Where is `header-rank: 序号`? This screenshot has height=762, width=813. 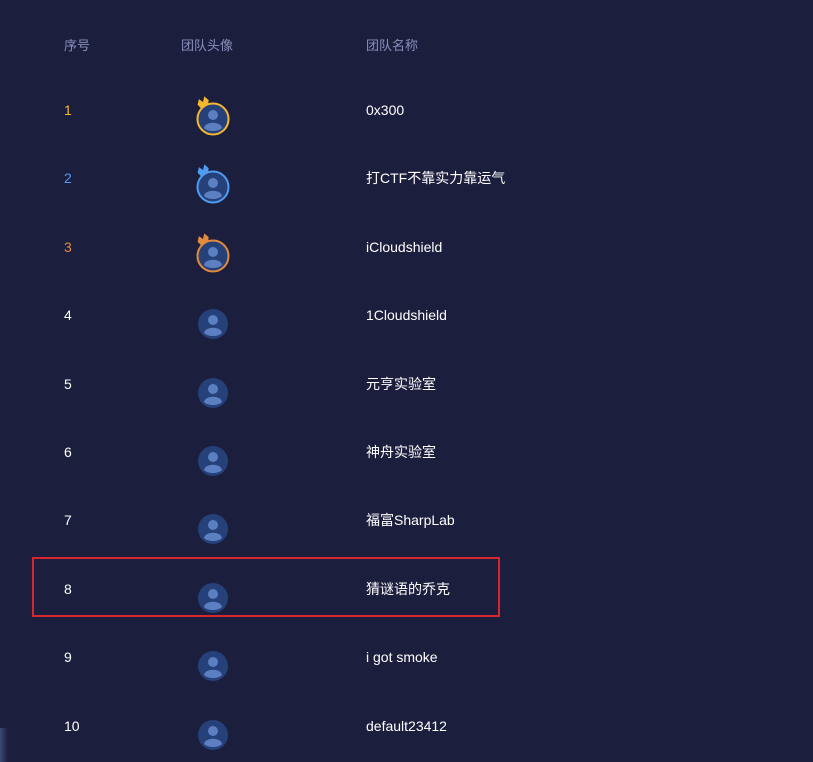 header-rank: 序号 is located at coordinates (77, 45).